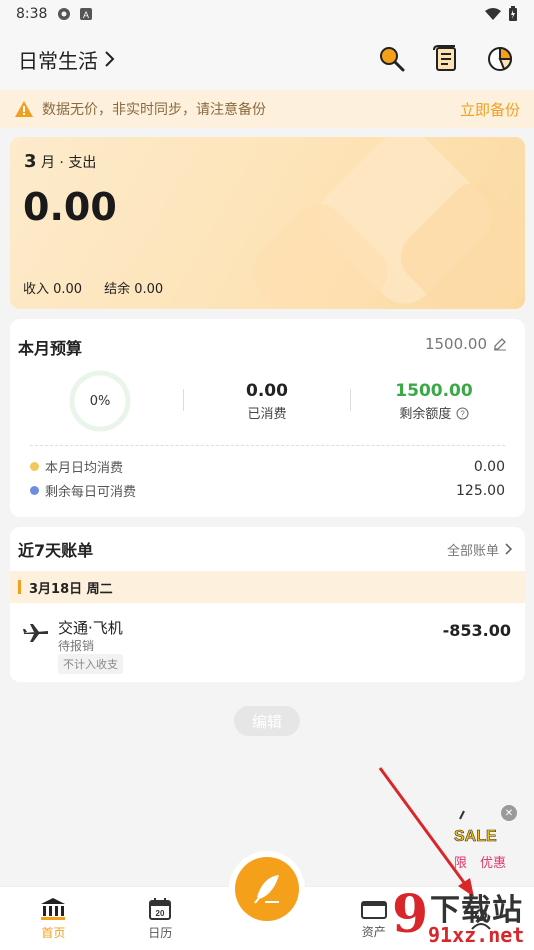  Describe the element at coordinates (267, 414) in the screenshot. I see `spent-label: 已消费` at that location.